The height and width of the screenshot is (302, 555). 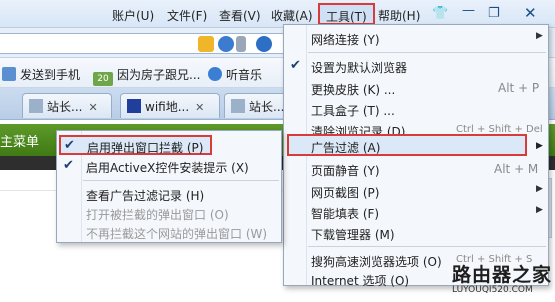 What do you see at coordinates (416, 38) in the screenshot?
I see `menu-network: 网络连接 (Y) ▶` at bounding box center [416, 38].